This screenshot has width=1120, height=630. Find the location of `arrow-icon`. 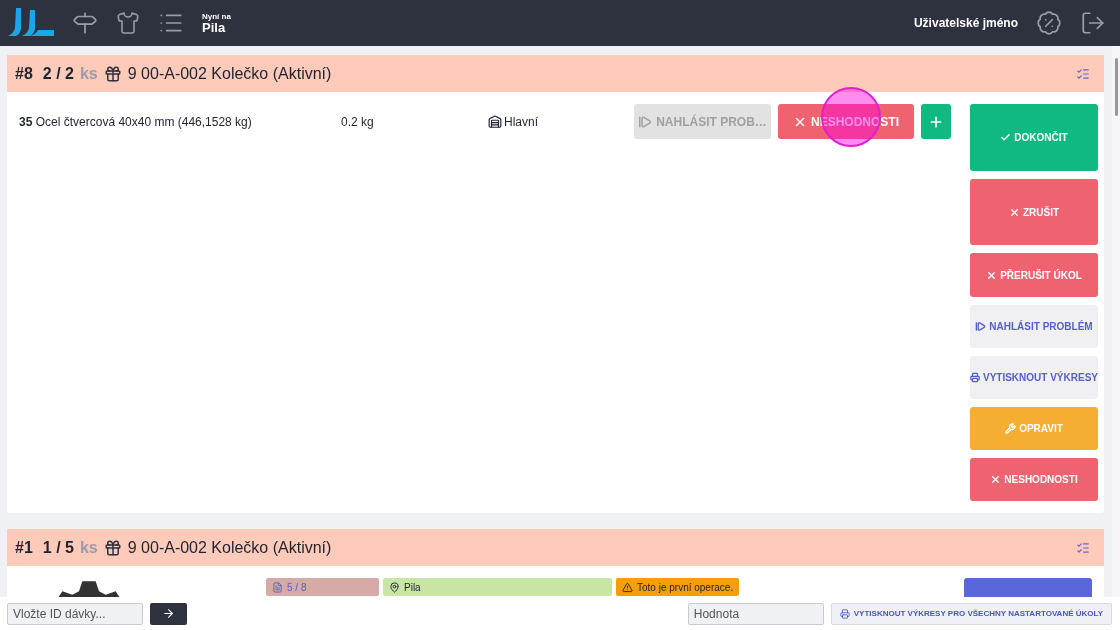

arrow-icon is located at coordinates (168, 613).